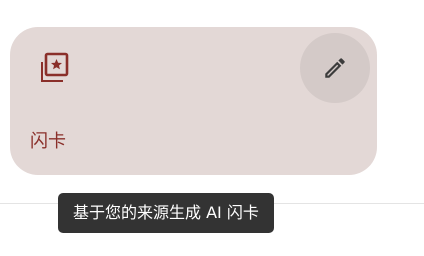  I want to click on edit-button, so click(335, 68).